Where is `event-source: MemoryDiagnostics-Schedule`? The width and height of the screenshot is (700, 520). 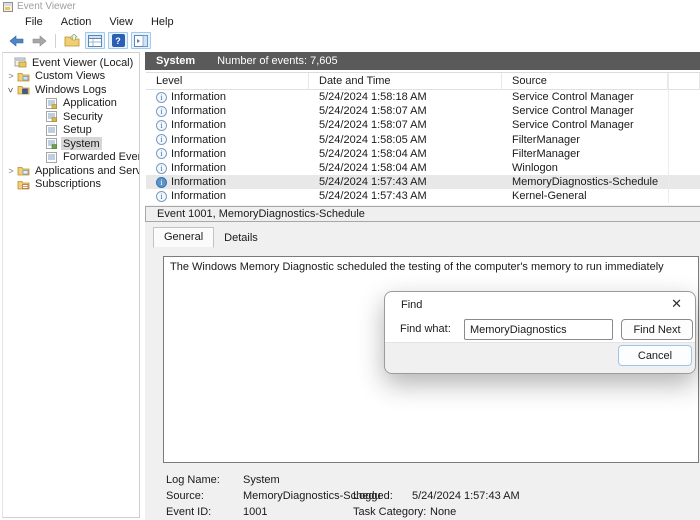 event-source: MemoryDiagnostics-Schedule is located at coordinates (585, 182).